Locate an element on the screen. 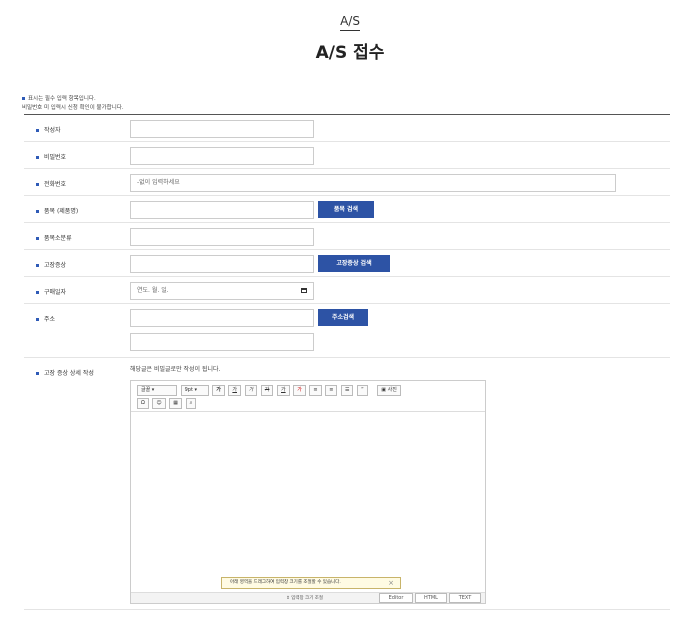  editor-status-bar: ⇕ 입력창 크기 조절 Editor HTML TEXT is located at coordinates (308, 597).